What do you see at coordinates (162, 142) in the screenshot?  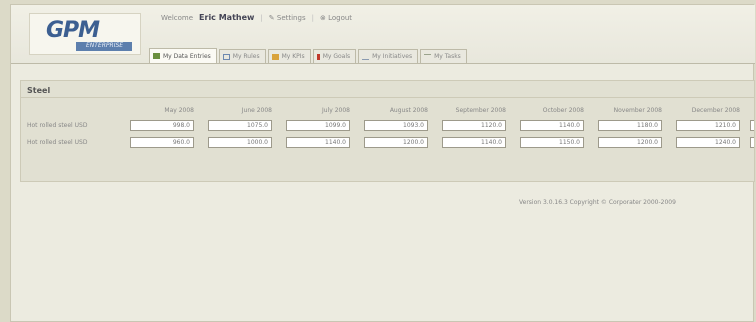 I see `value-input: 960.0` at bounding box center [162, 142].